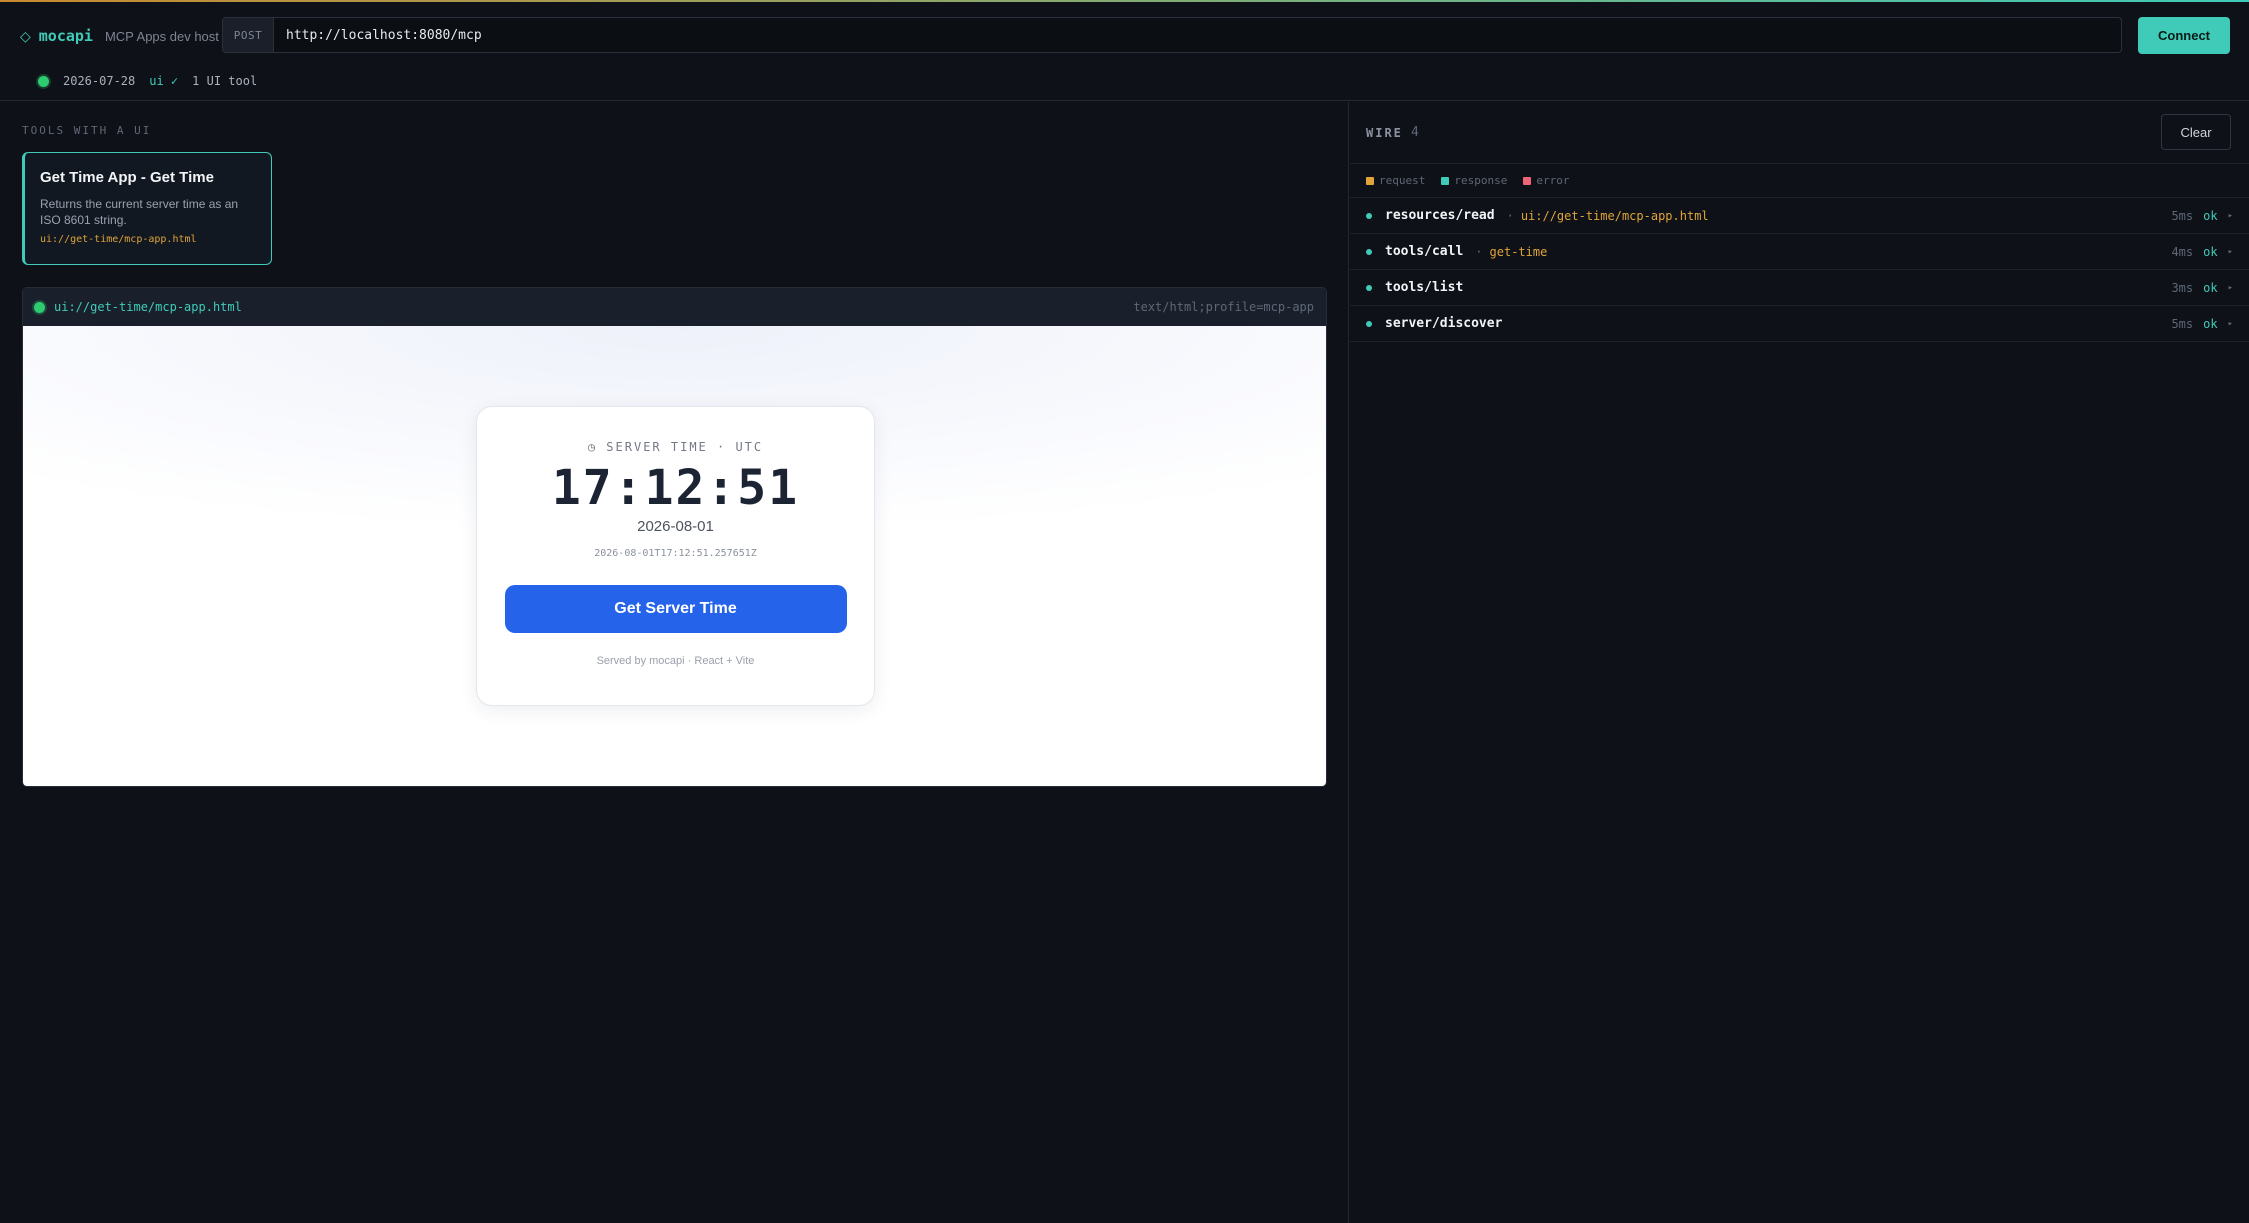 This screenshot has height=1223, width=2249. Describe the element at coordinates (1553, 180) in the screenshot. I see `legend-label: error` at that location.